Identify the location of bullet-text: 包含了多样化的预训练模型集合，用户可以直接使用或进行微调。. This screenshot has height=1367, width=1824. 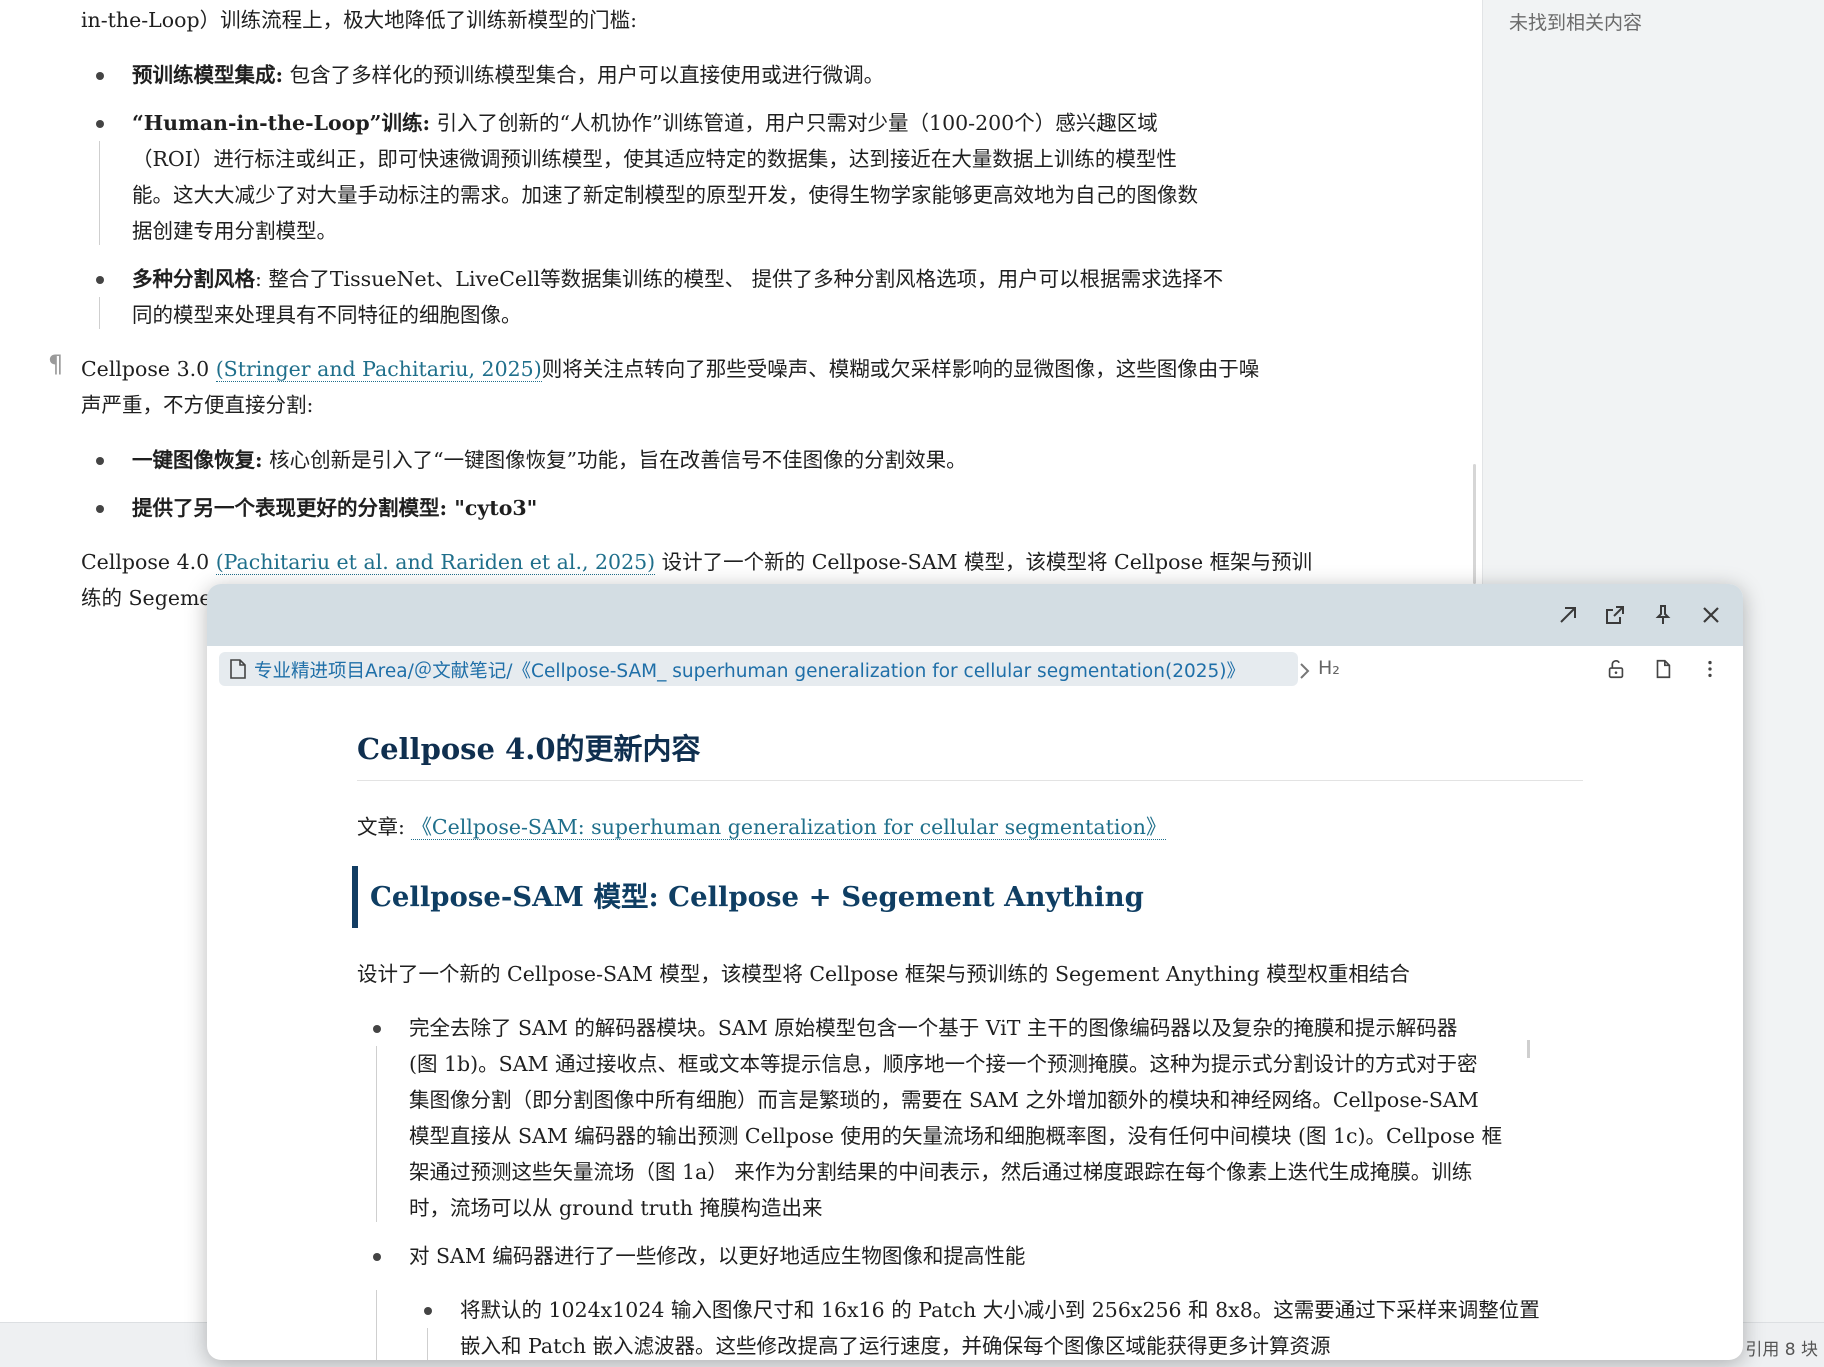
(587, 75).